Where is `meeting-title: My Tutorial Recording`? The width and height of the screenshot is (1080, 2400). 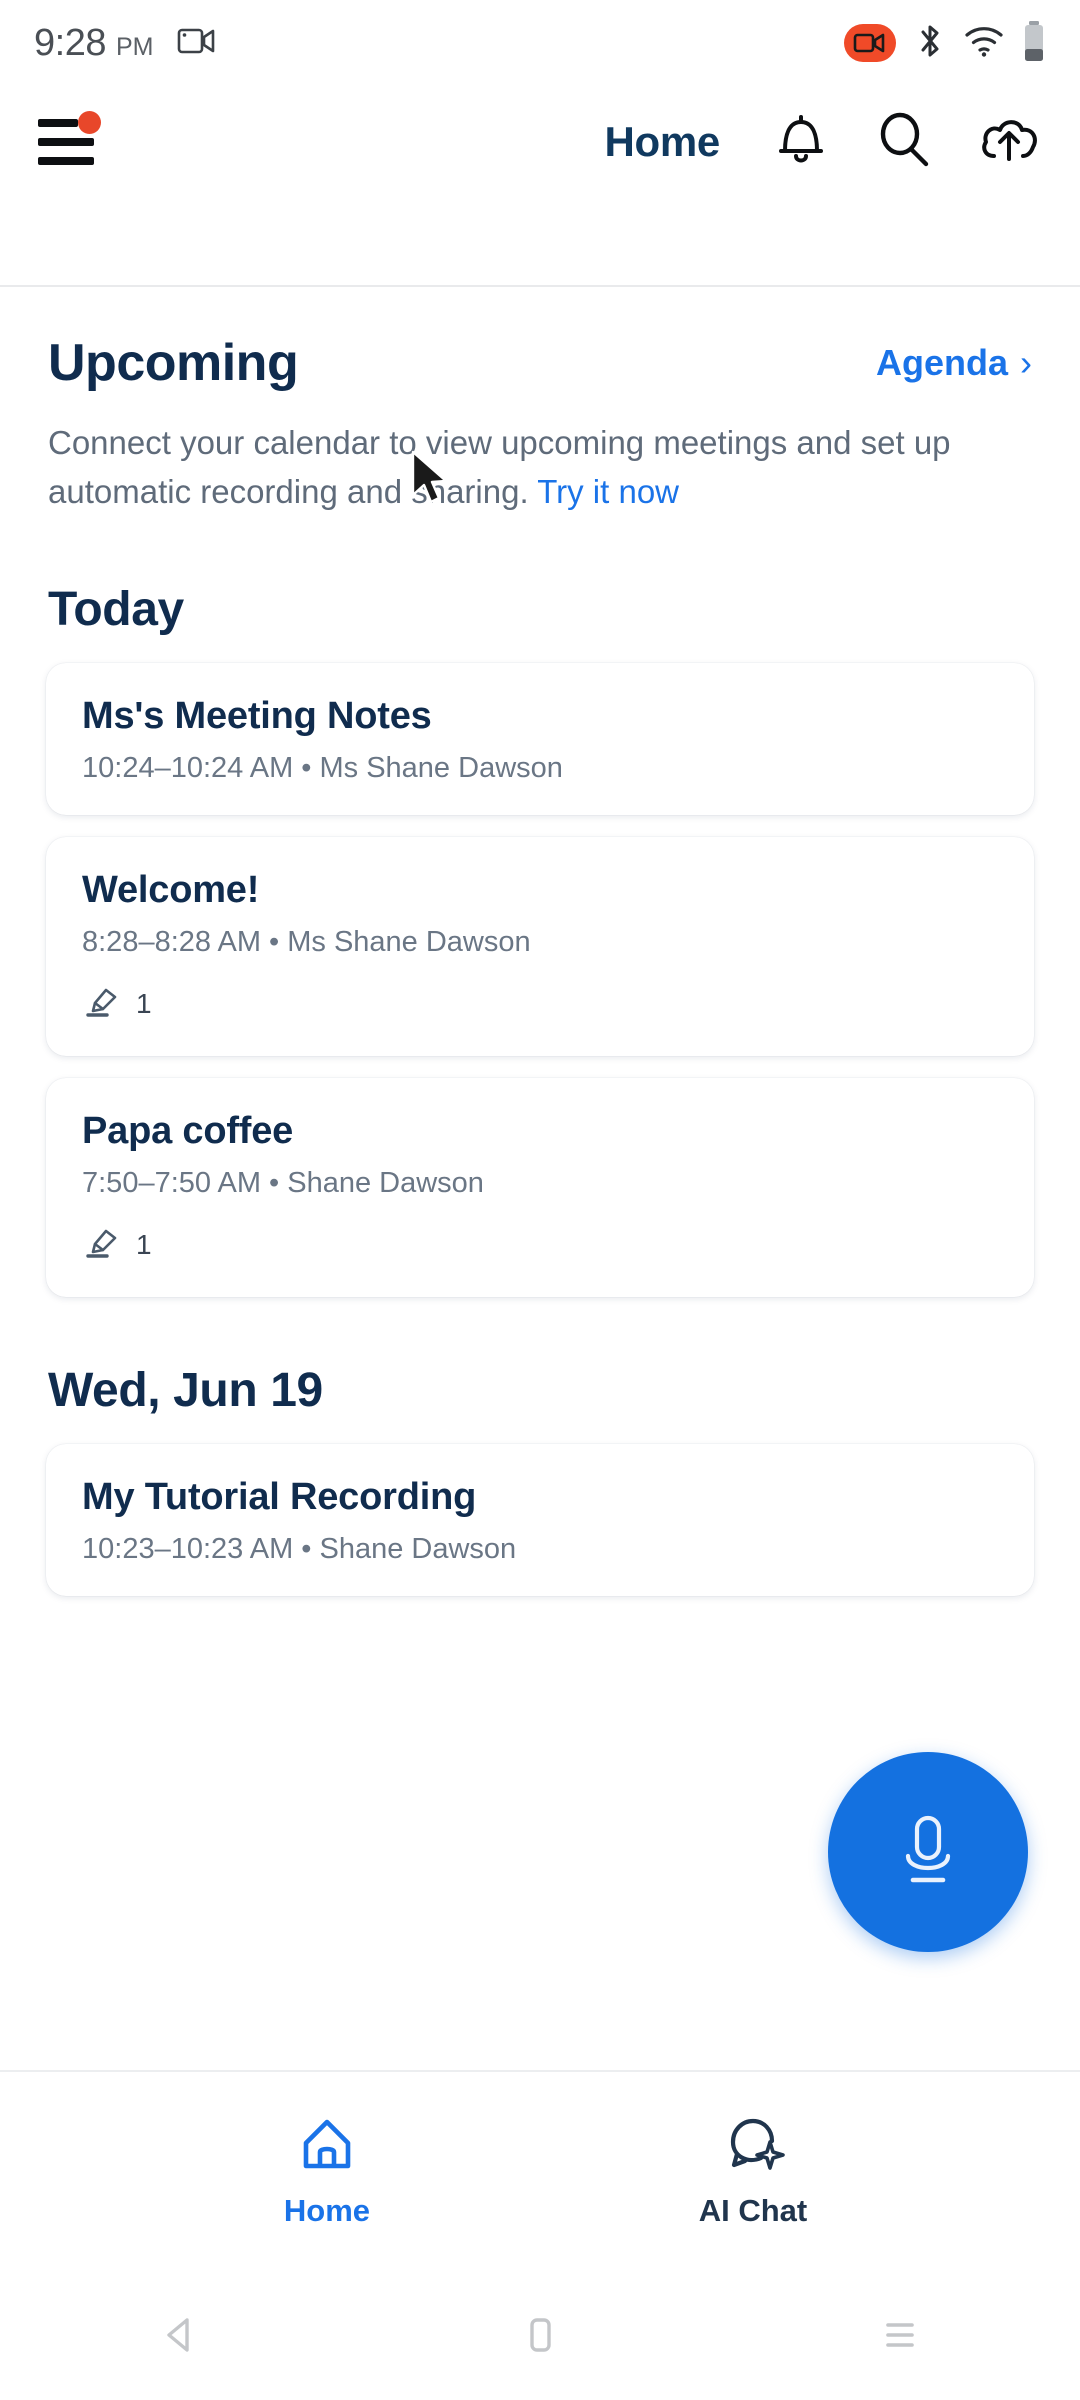
meeting-title: My Tutorial Recording is located at coordinates (279, 1497).